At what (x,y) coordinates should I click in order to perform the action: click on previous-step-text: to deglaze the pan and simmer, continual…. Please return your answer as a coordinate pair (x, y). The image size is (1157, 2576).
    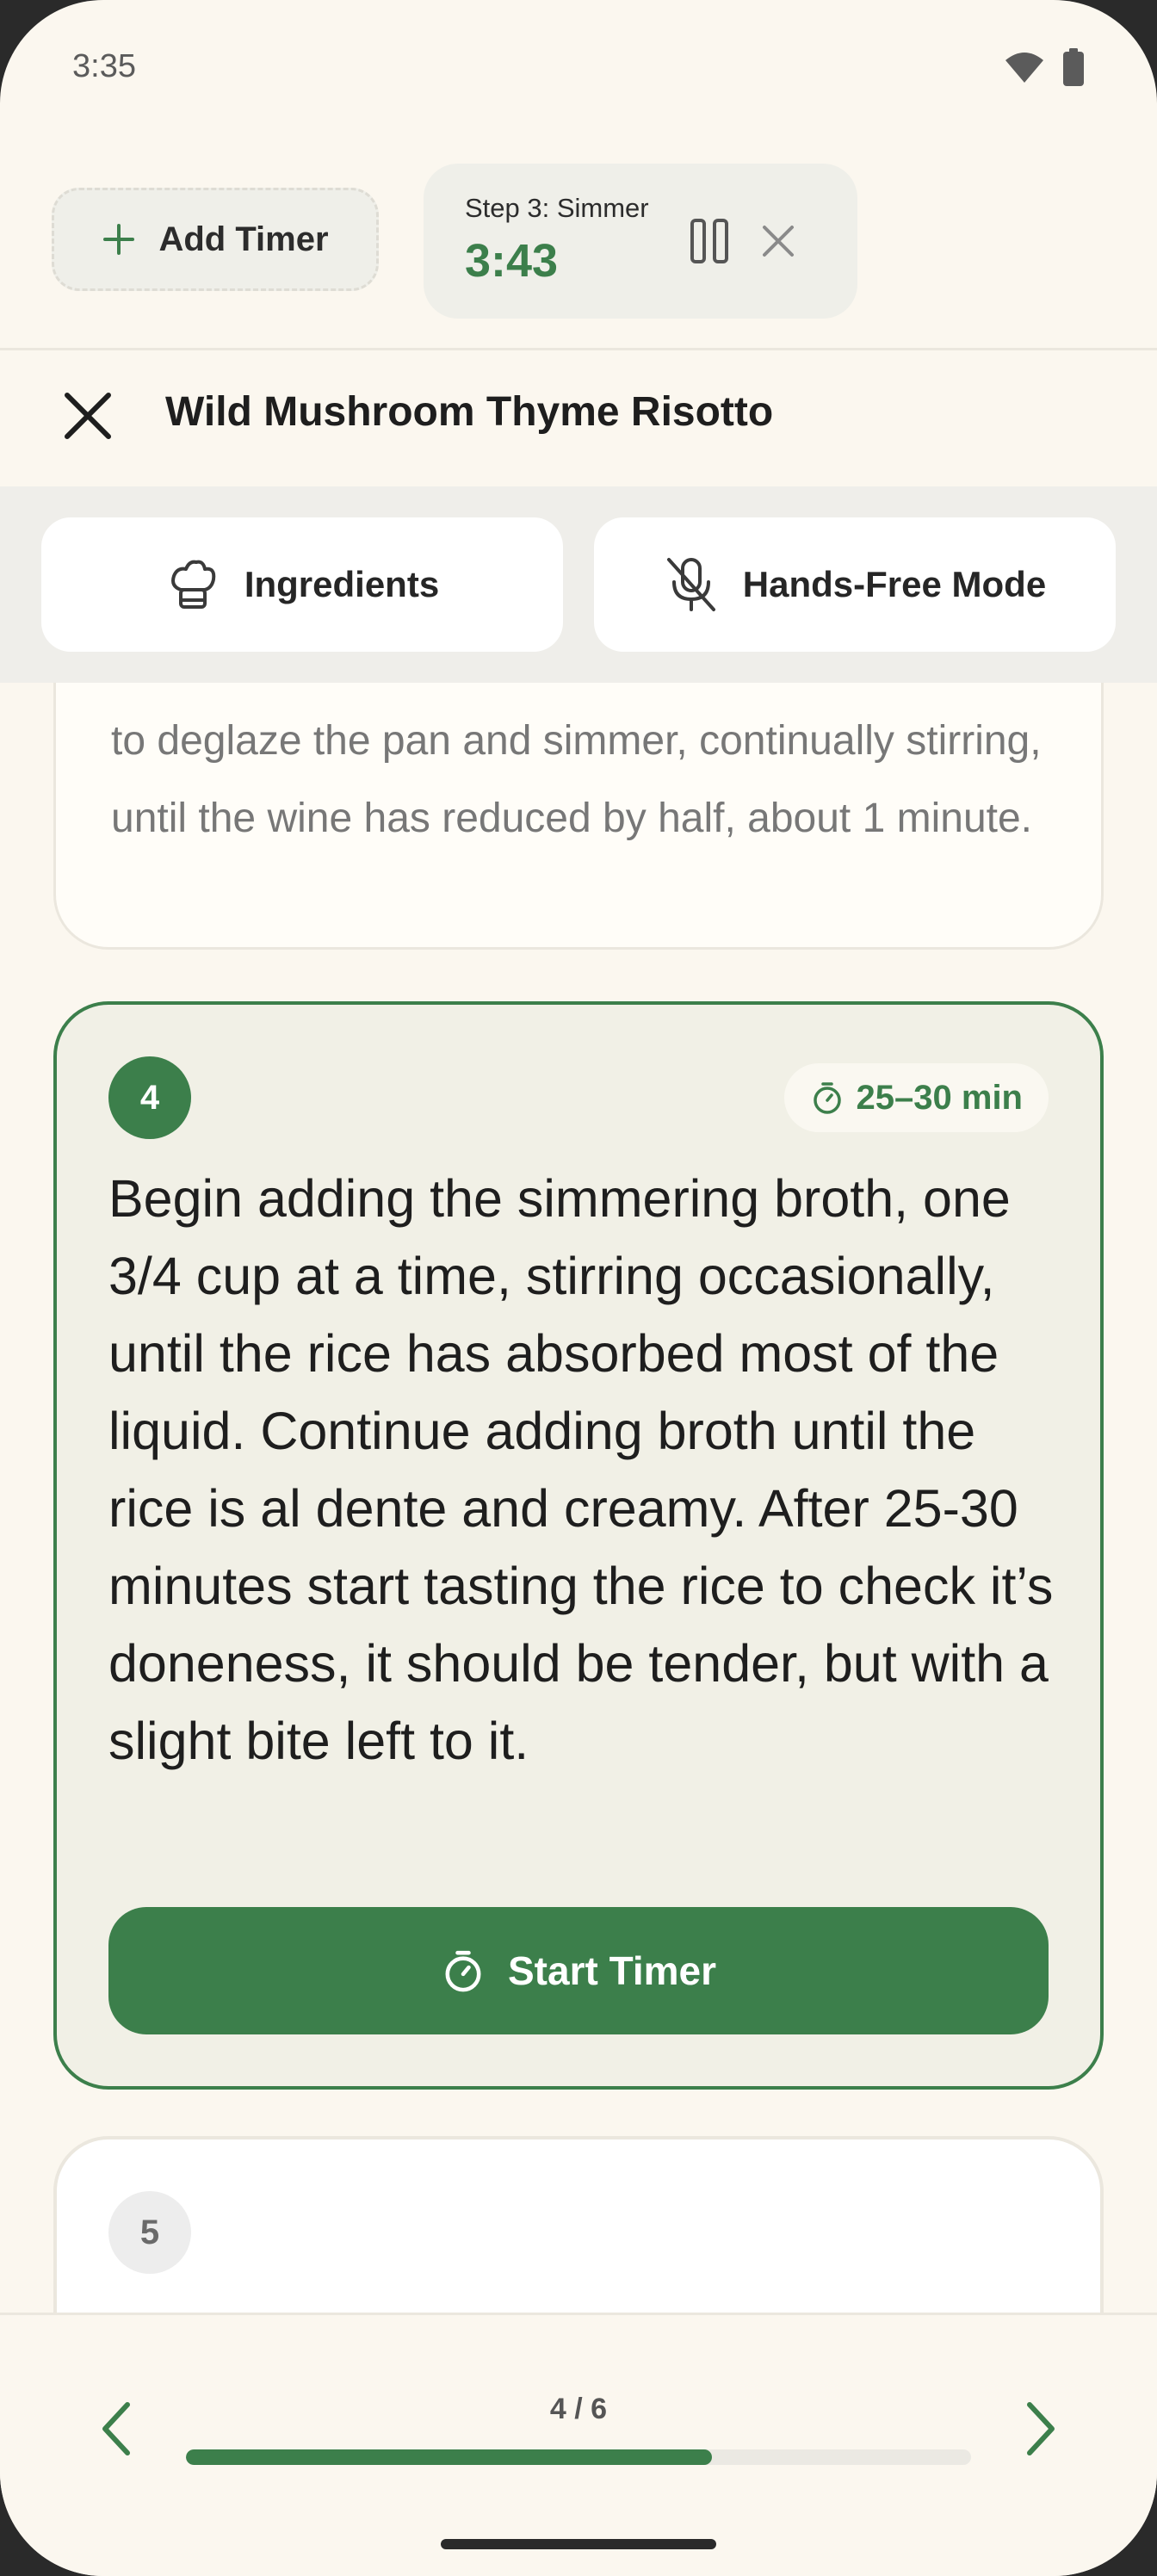
    Looking at the image, I should click on (577, 780).